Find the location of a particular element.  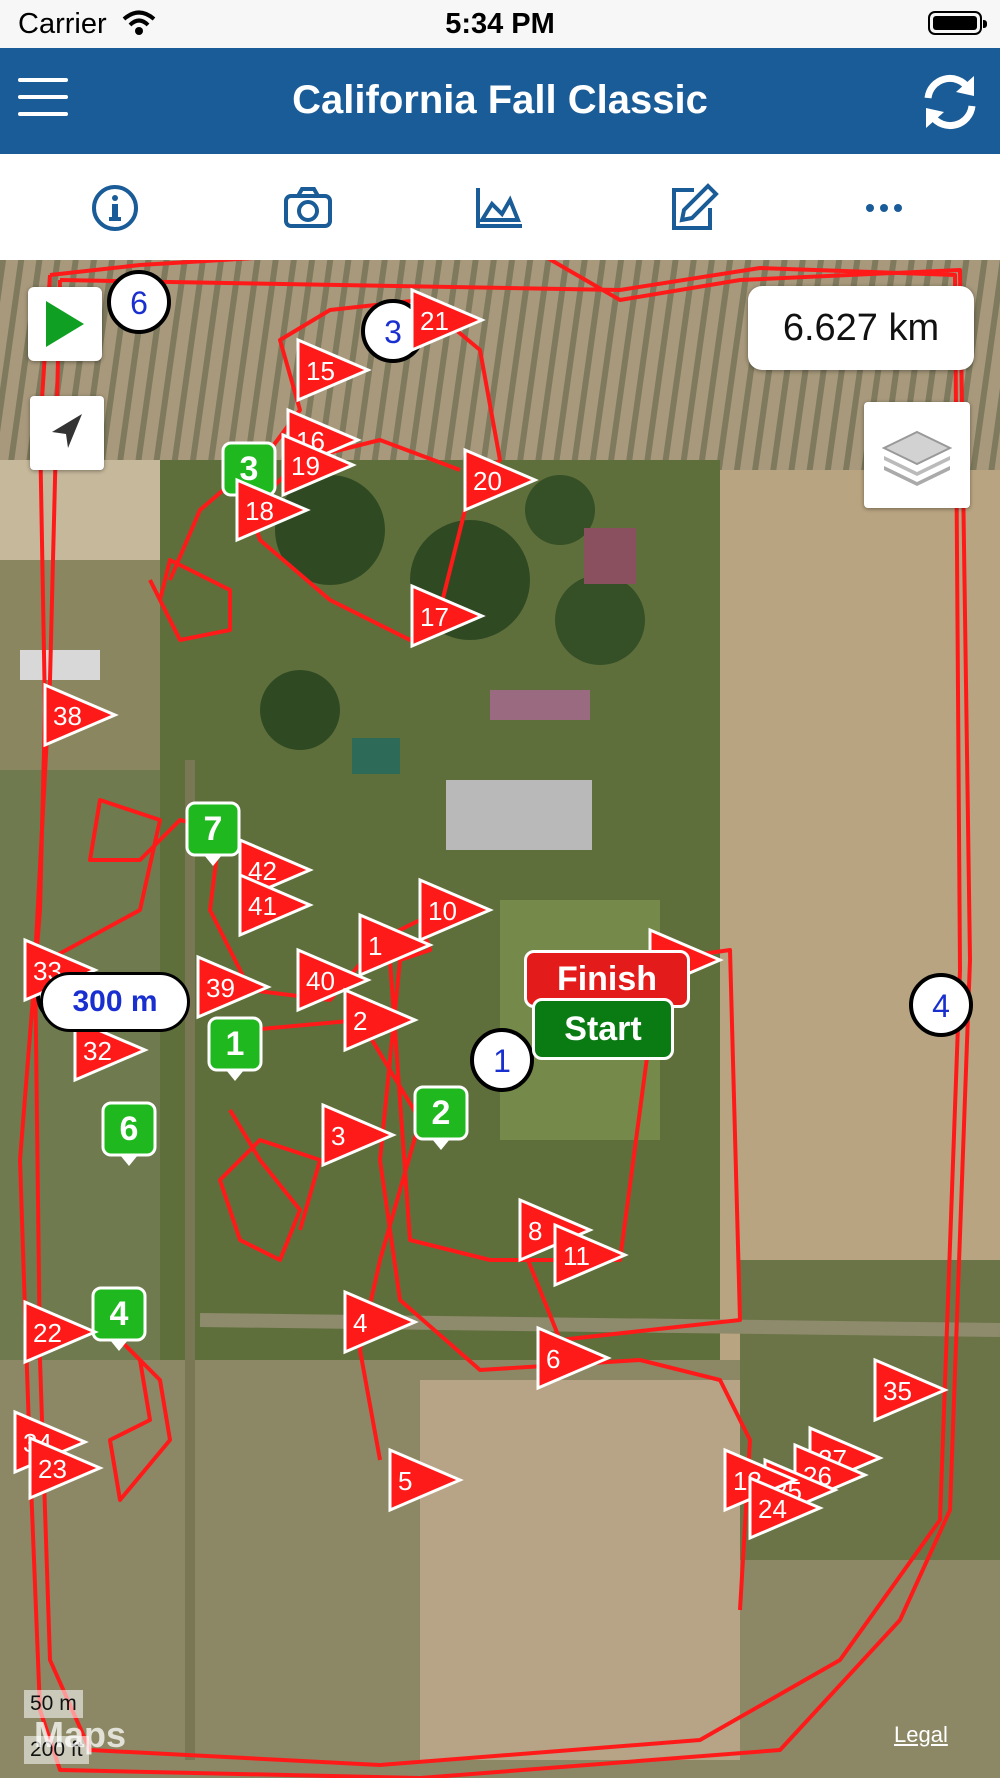

checkpoint-flag-label: 17 is located at coordinates (434, 617).